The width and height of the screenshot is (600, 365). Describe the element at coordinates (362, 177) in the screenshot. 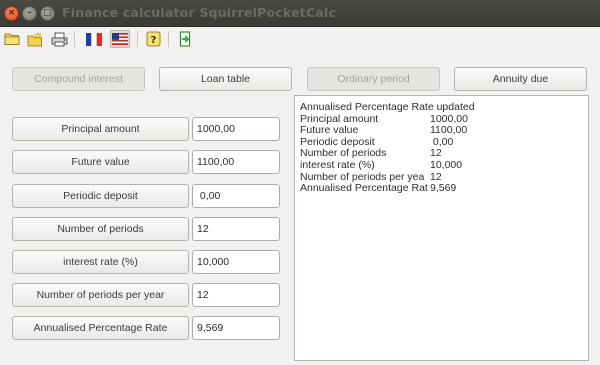

I see `output-row-label: Number of periods per yea` at that location.